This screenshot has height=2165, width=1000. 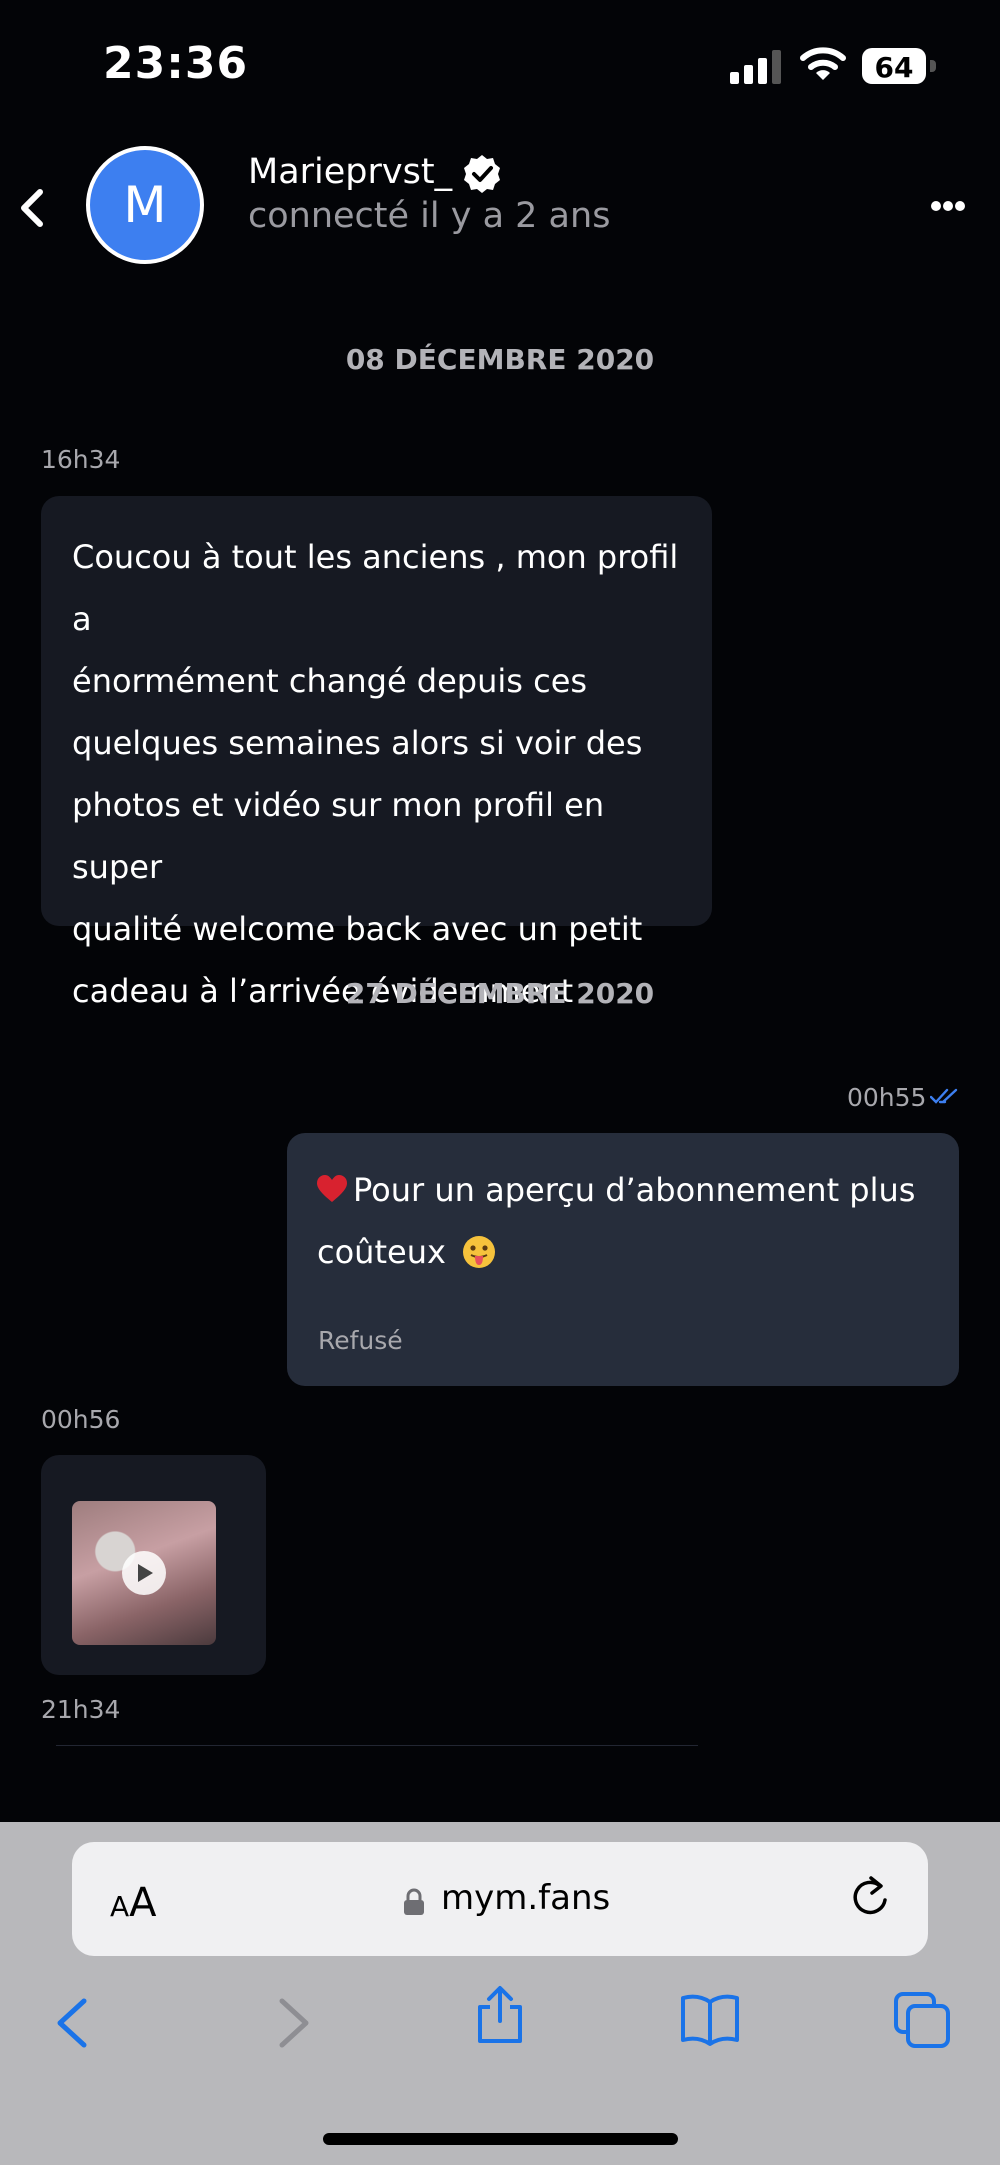 What do you see at coordinates (887, 1097) in the screenshot?
I see `message-time: 00h55` at bounding box center [887, 1097].